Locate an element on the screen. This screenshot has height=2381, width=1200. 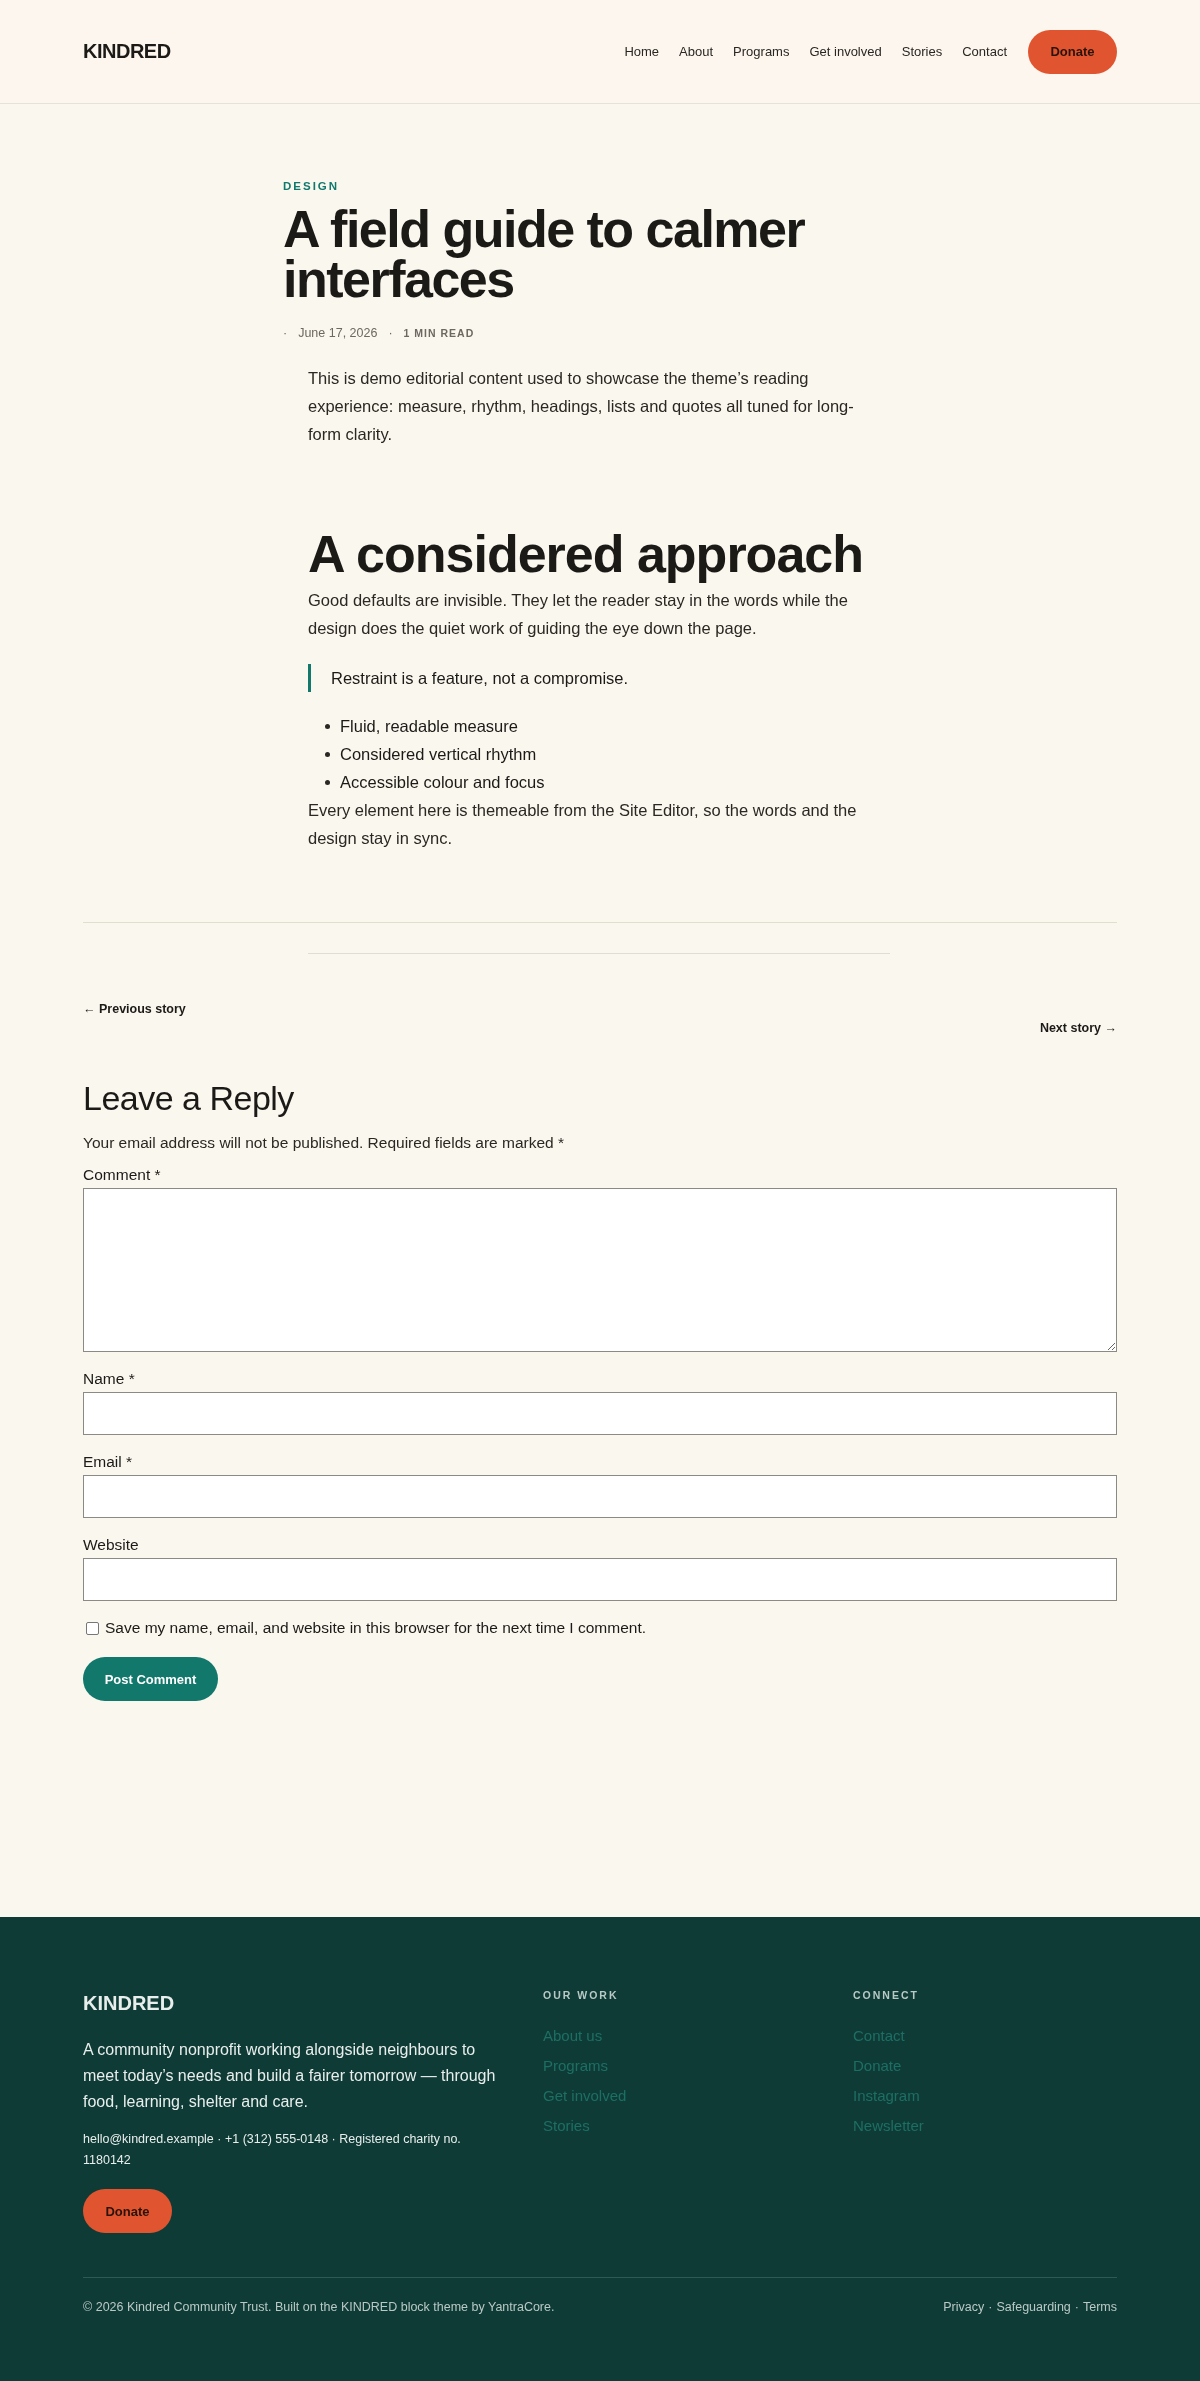
article-title: A field guide to calmer interfaces is located at coordinates (544, 254).